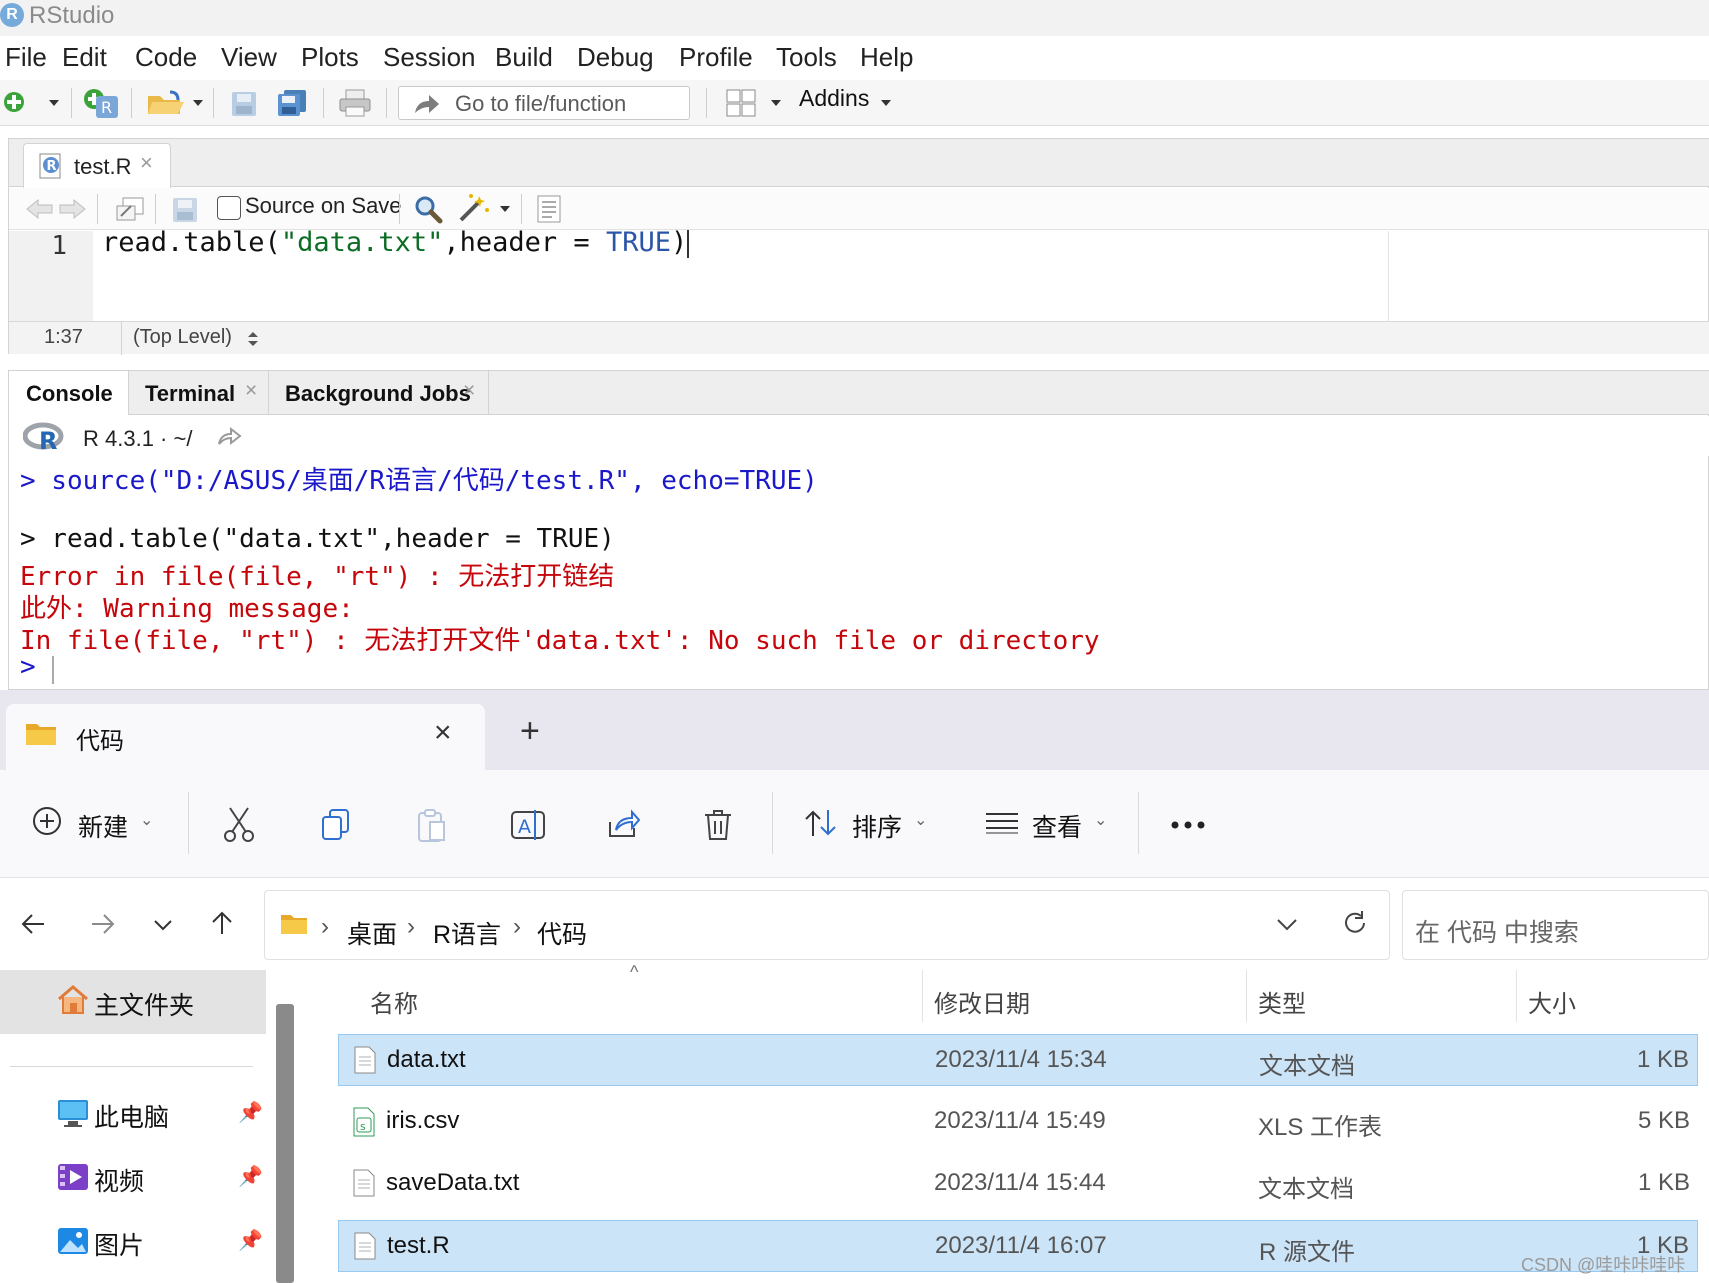  Describe the element at coordinates (155, 209) in the screenshot. I see `toolbar-separator` at that location.